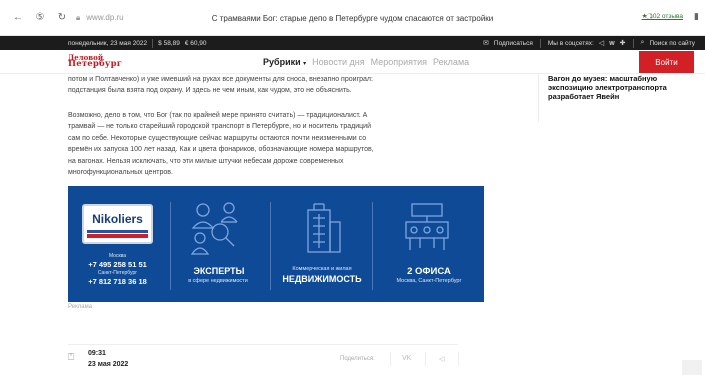  Describe the element at coordinates (584, 96) in the screenshot. I see `text-line: разработает Явейн` at that location.